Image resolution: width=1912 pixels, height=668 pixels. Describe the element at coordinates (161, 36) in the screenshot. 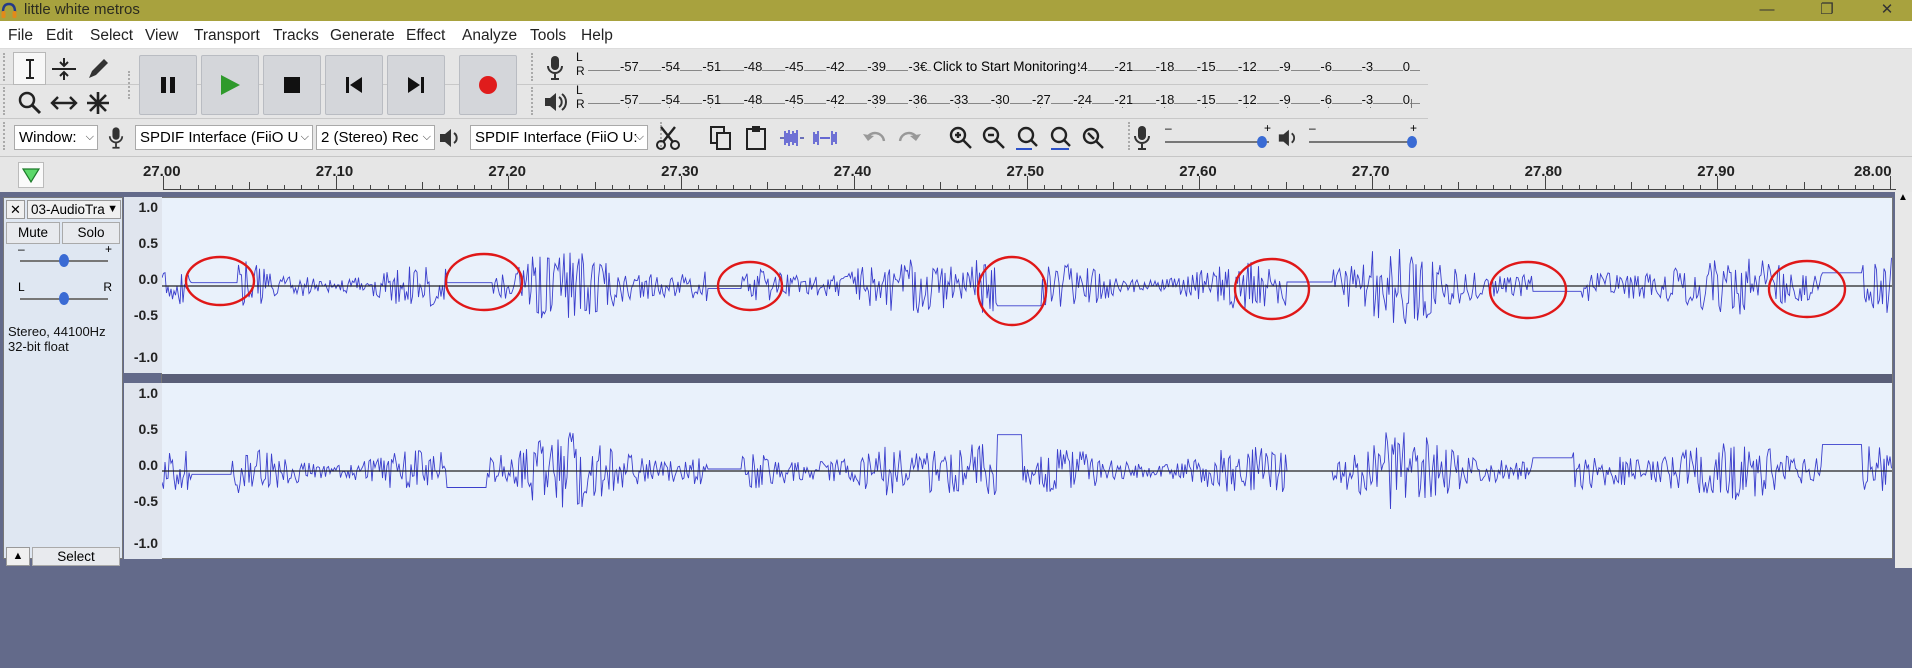

I see `menu-view: View` at that location.